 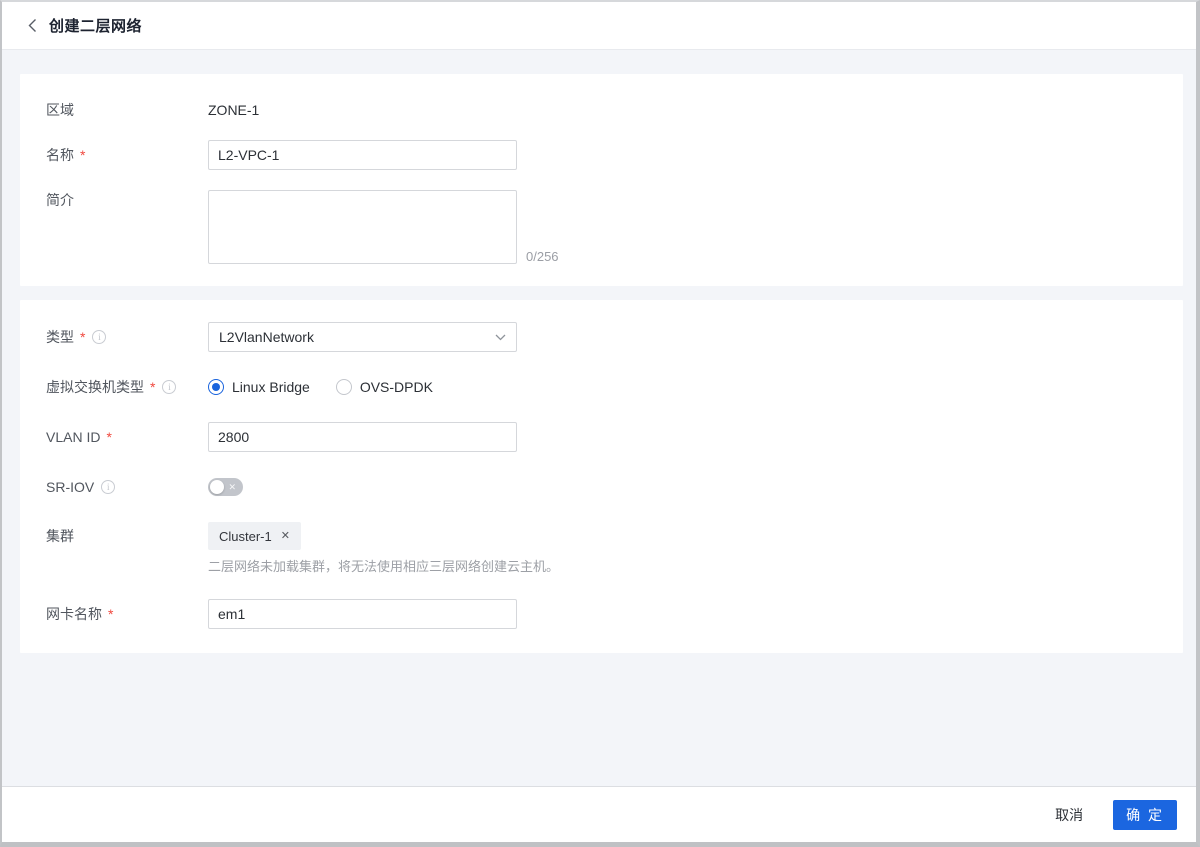 What do you see at coordinates (285, 536) in the screenshot?
I see `tag-close-icon: ✕` at bounding box center [285, 536].